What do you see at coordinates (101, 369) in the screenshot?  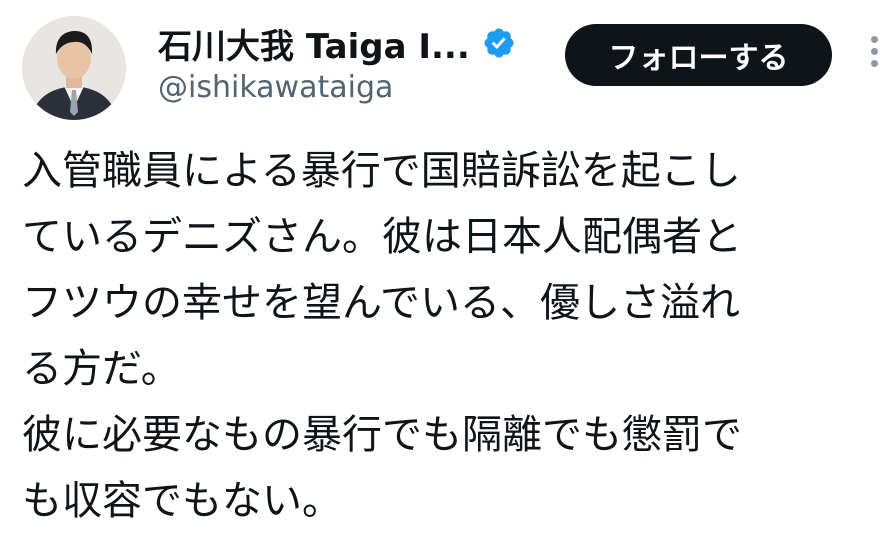 I see `tweet-text-line: る方だ。` at bounding box center [101, 369].